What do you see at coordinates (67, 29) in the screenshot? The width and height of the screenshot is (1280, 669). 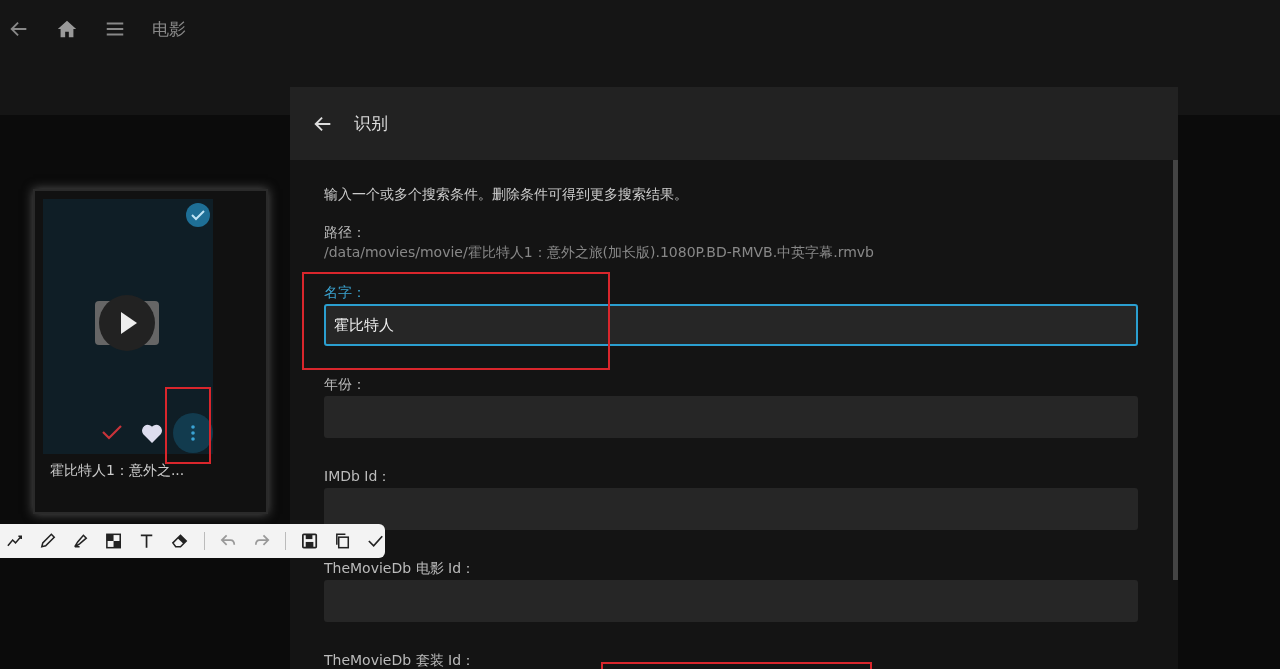 I see `home-icon` at bounding box center [67, 29].